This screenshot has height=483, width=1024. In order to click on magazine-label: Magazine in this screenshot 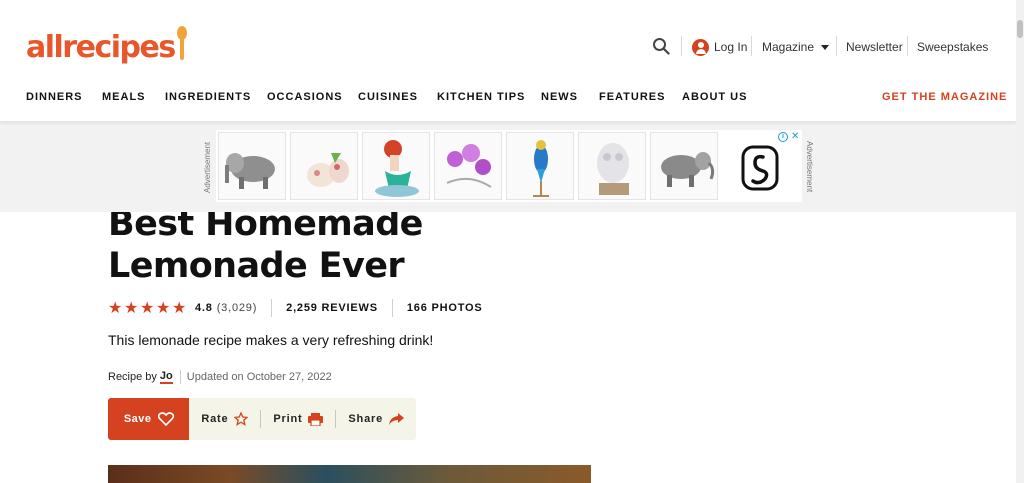, I will do `click(788, 47)`.